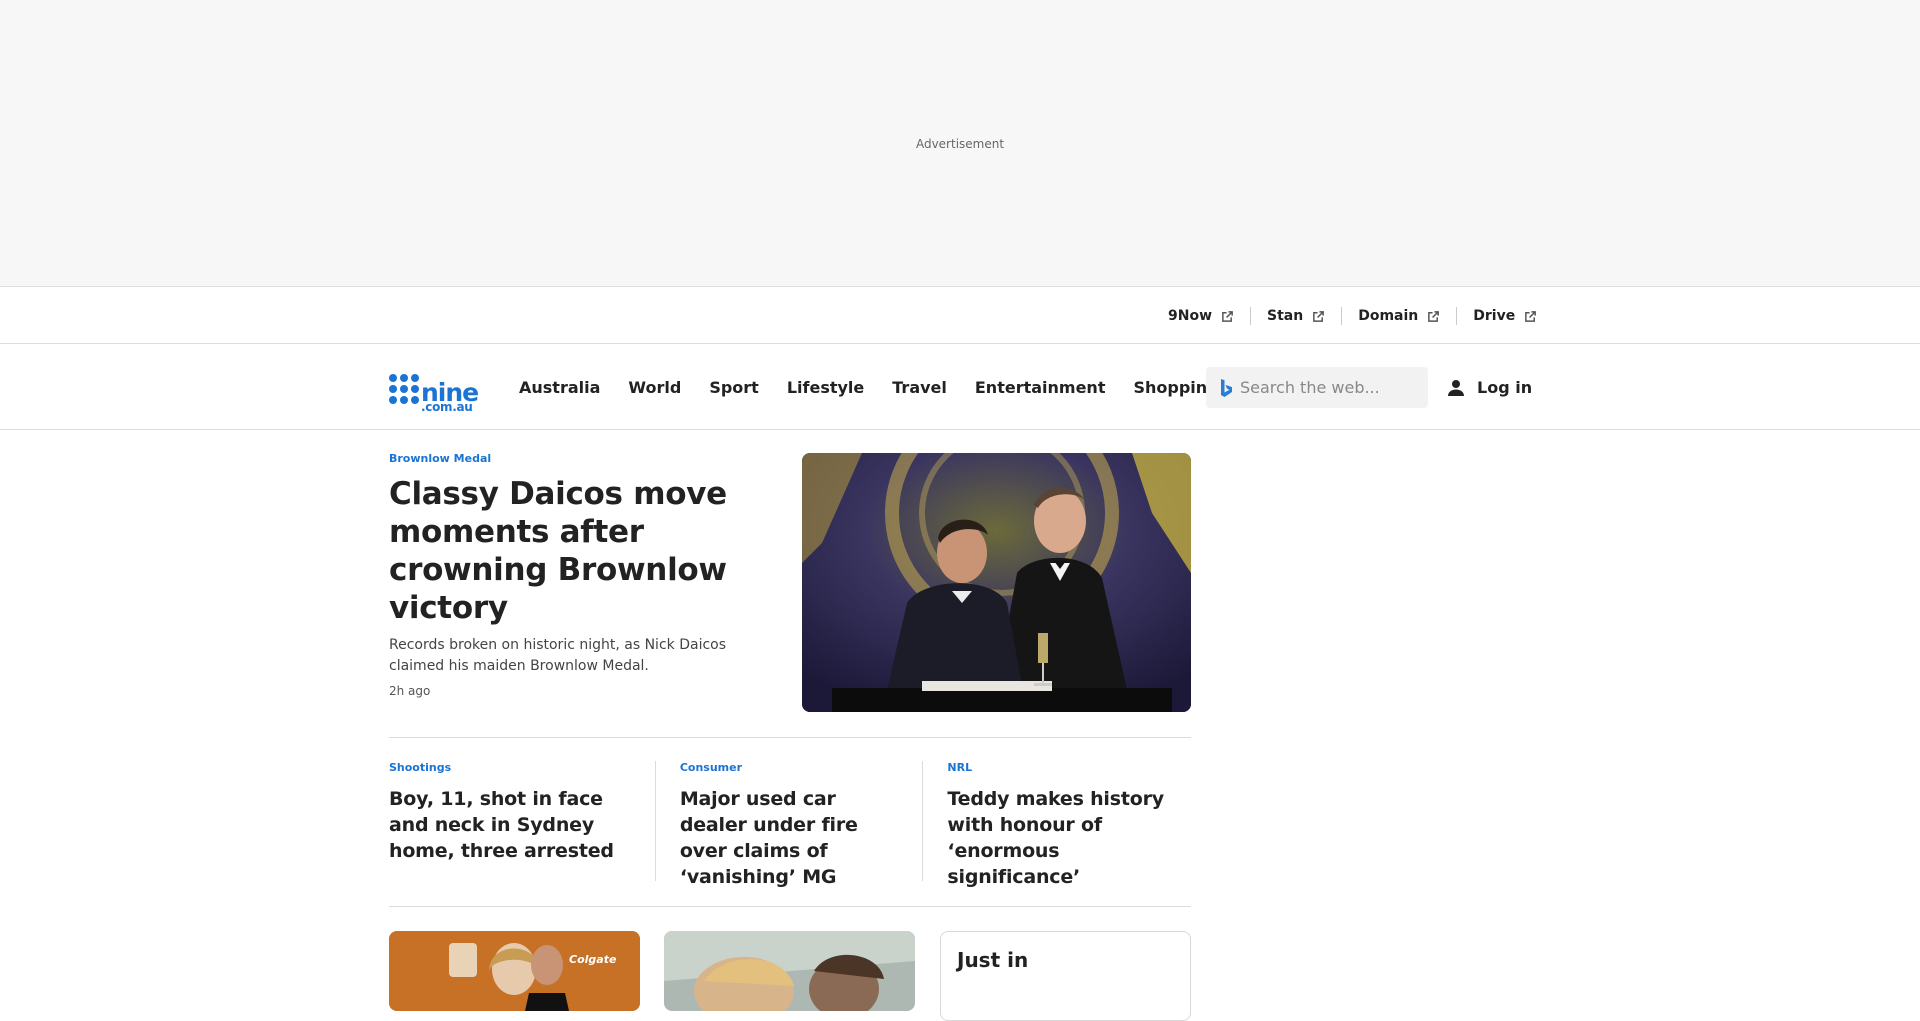 This screenshot has height=1021, width=1920. I want to click on utility-link-drive: Drive, so click(1504, 316).